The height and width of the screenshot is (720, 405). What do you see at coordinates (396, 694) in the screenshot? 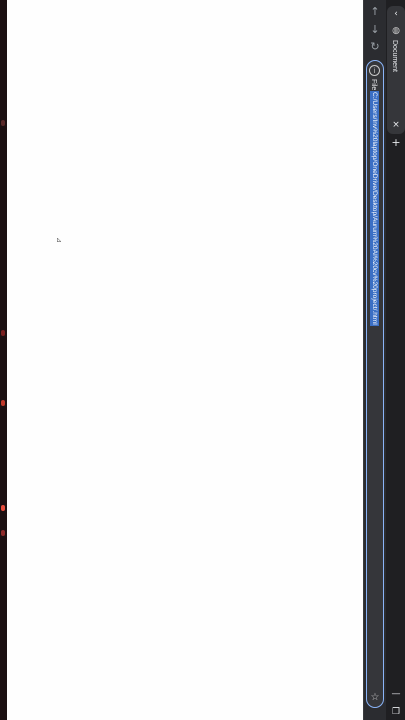
I see `minimize-icon: —` at bounding box center [396, 694].